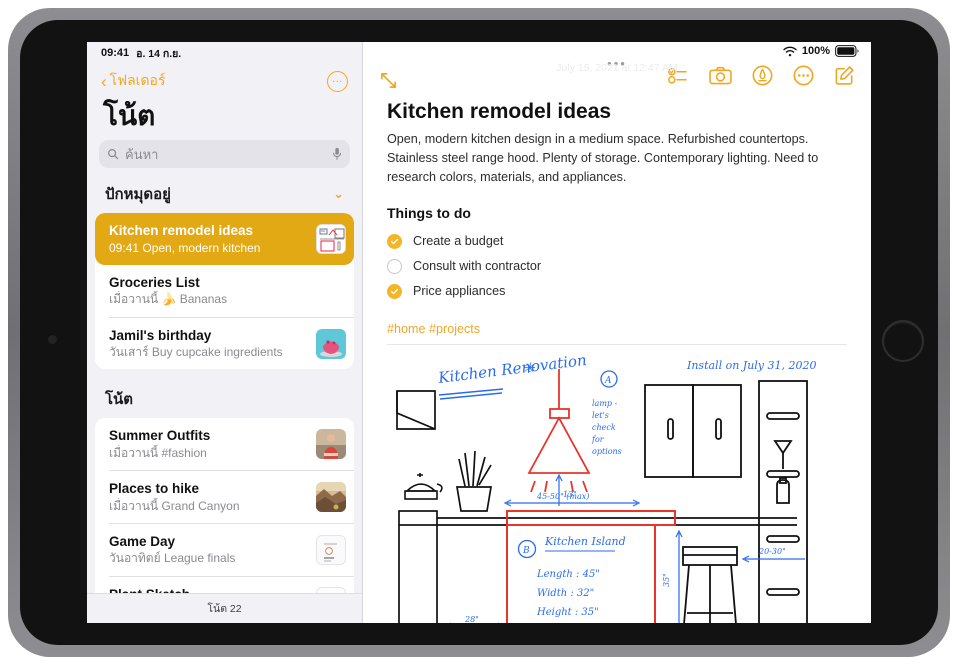 Image resolution: width=958 pixels, height=665 pixels. I want to click on note-heading: Kitchen remodel ideas, so click(499, 111).